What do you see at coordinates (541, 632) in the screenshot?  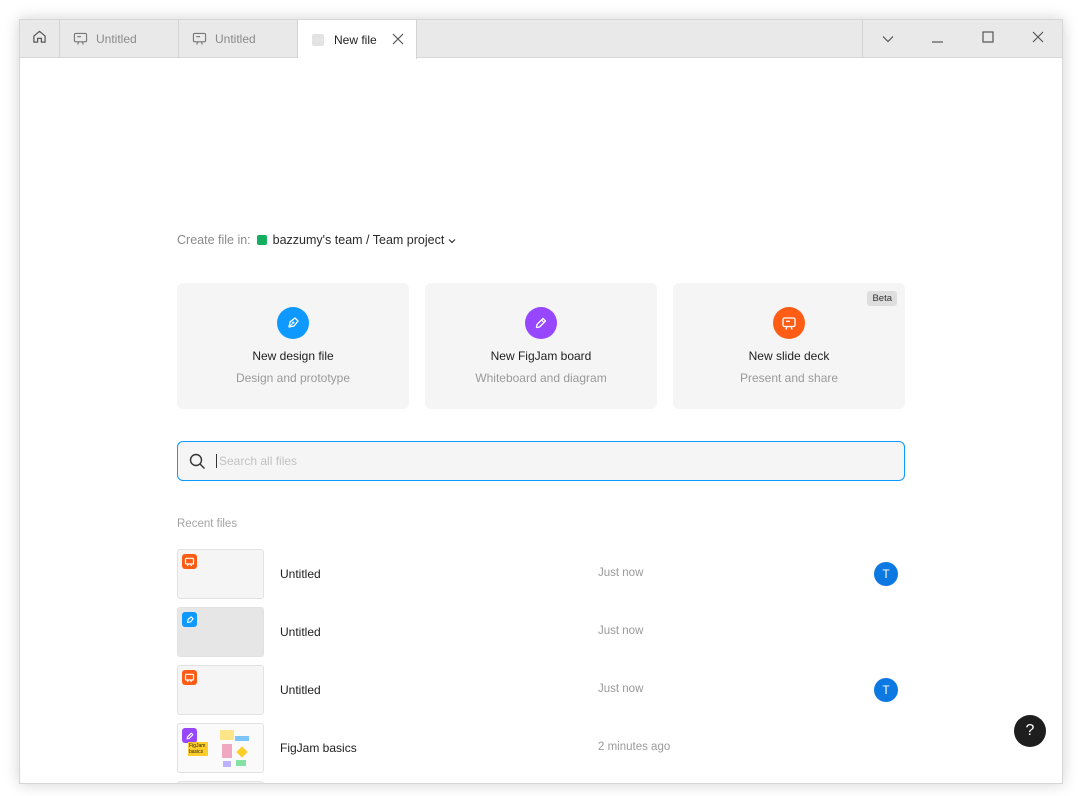 I see `recent-file-row: Untitled Just now` at bounding box center [541, 632].